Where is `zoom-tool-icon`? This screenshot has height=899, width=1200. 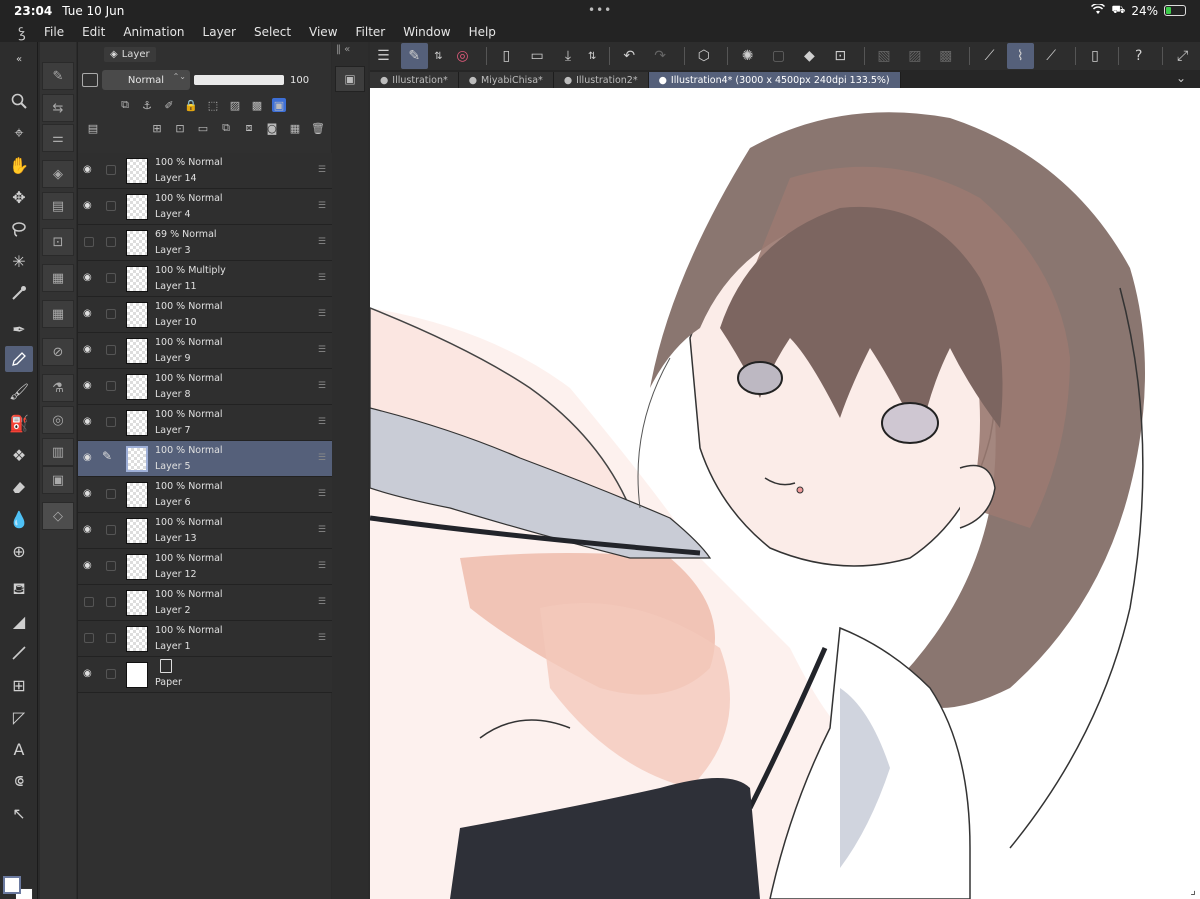 zoom-tool-icon is located at coordinates (19, 101).